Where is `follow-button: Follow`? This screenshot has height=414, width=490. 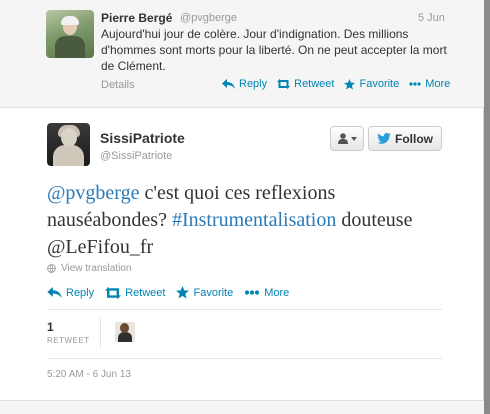
follow-button: Follow is located at coordinates (405, 138).